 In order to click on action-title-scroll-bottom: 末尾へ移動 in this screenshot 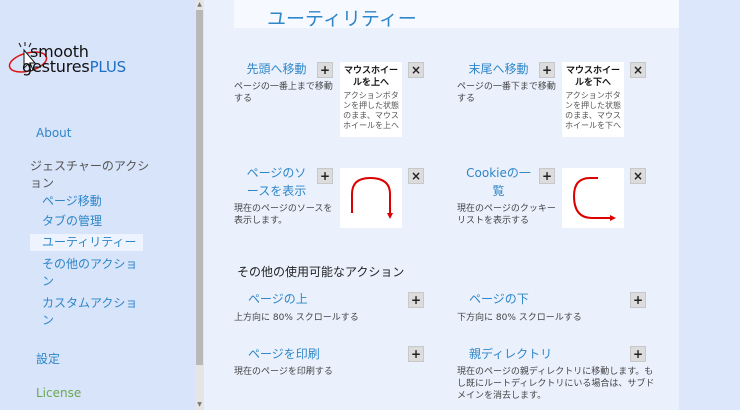, I will do `click(498, 69)`.